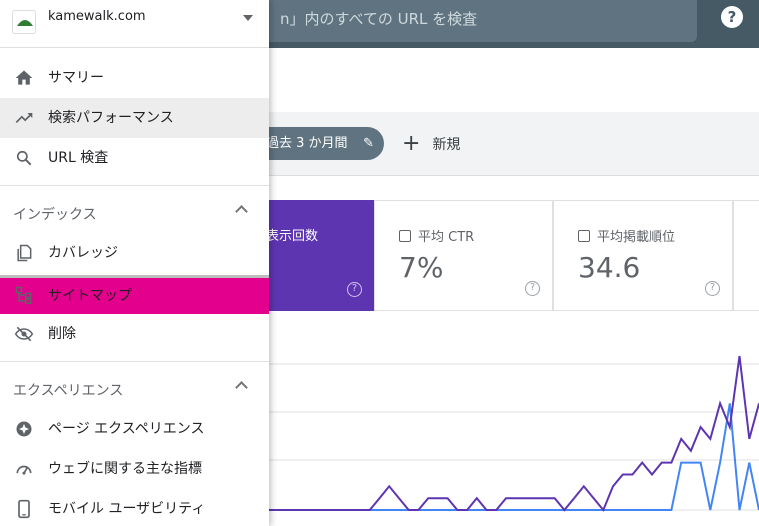 Image resolution: width=759 pixels, height=526 pixels. What do you see at coordinates (636, 237) in the screenshot?
I see `position-label: 平均掲載順位` at bounding box center [636, 237].